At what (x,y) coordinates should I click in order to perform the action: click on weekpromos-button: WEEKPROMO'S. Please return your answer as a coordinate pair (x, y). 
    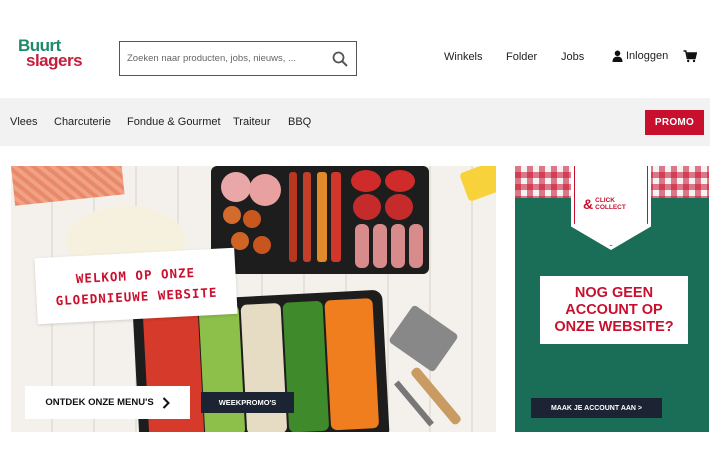
    Looking at the image, I should click on (247, 402).